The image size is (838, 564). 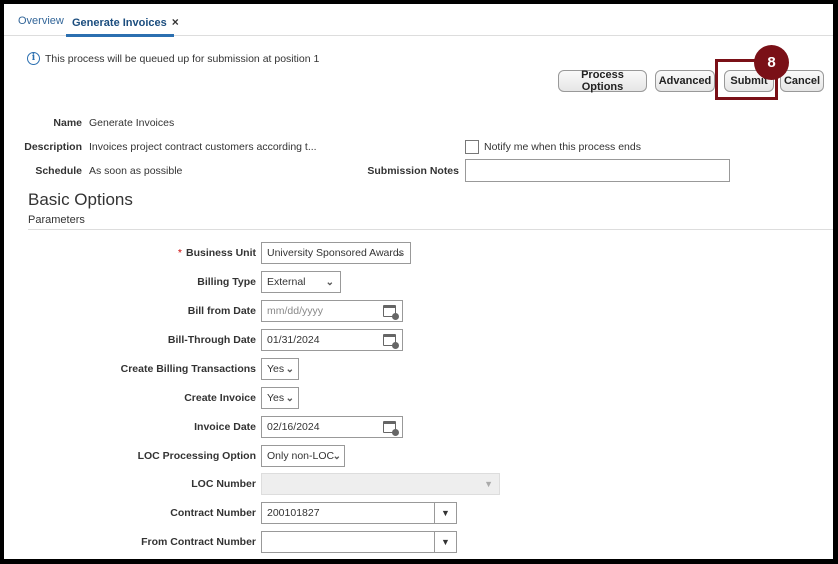 I want to click on bill-from-date-label: Bill from Date, so click(x=221, y=311).